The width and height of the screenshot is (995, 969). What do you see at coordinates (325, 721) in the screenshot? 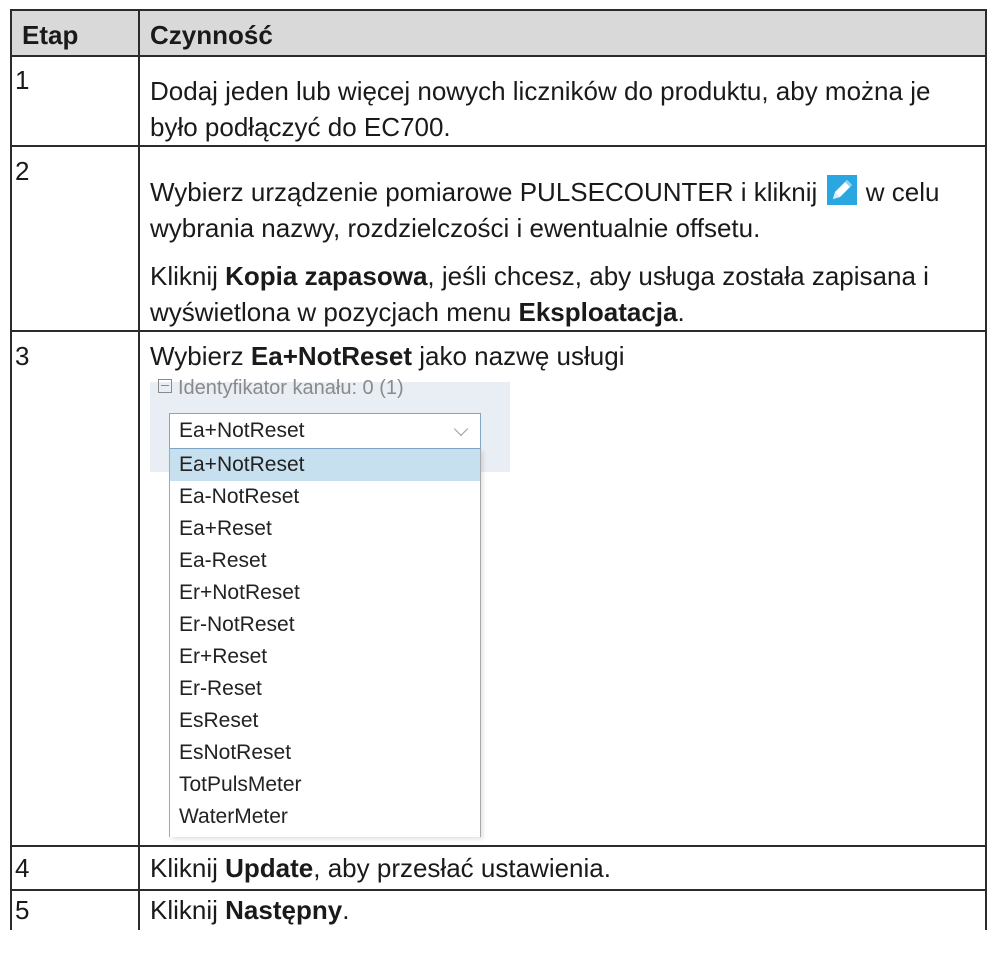
I see `dropdown-option: EsReset` at bounding box center [325, 721].